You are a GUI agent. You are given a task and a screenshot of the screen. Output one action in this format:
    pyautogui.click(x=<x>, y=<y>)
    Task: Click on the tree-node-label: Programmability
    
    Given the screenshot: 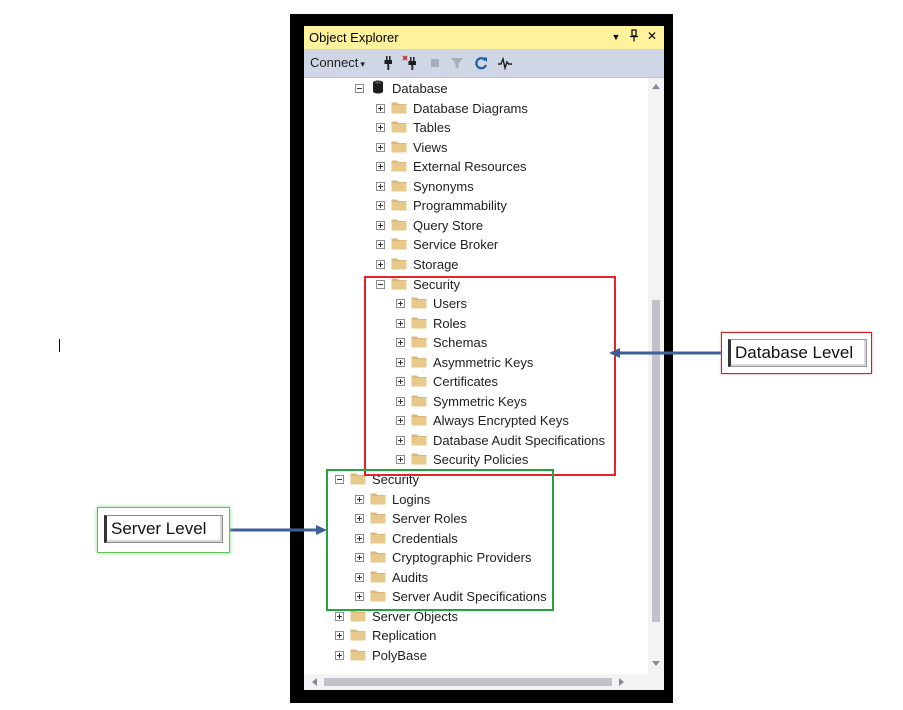 What is the action you would take?
    pyautogui.click(x=460, y=206)
    